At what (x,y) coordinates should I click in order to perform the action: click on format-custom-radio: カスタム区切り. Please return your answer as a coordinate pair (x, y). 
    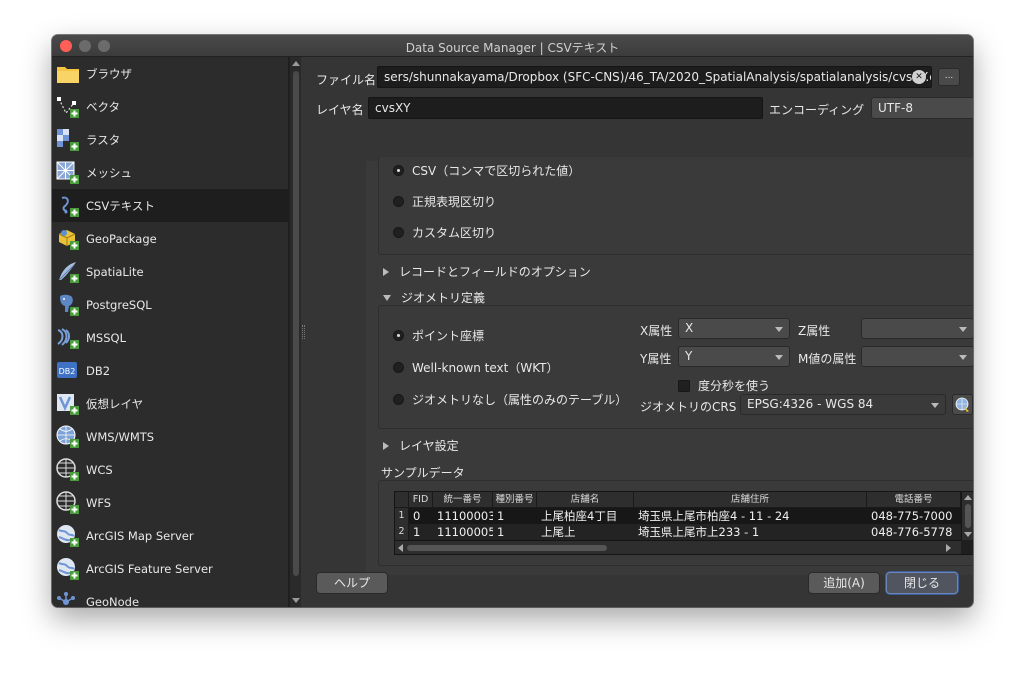
    Looking at the image, I should click on (444, 232).